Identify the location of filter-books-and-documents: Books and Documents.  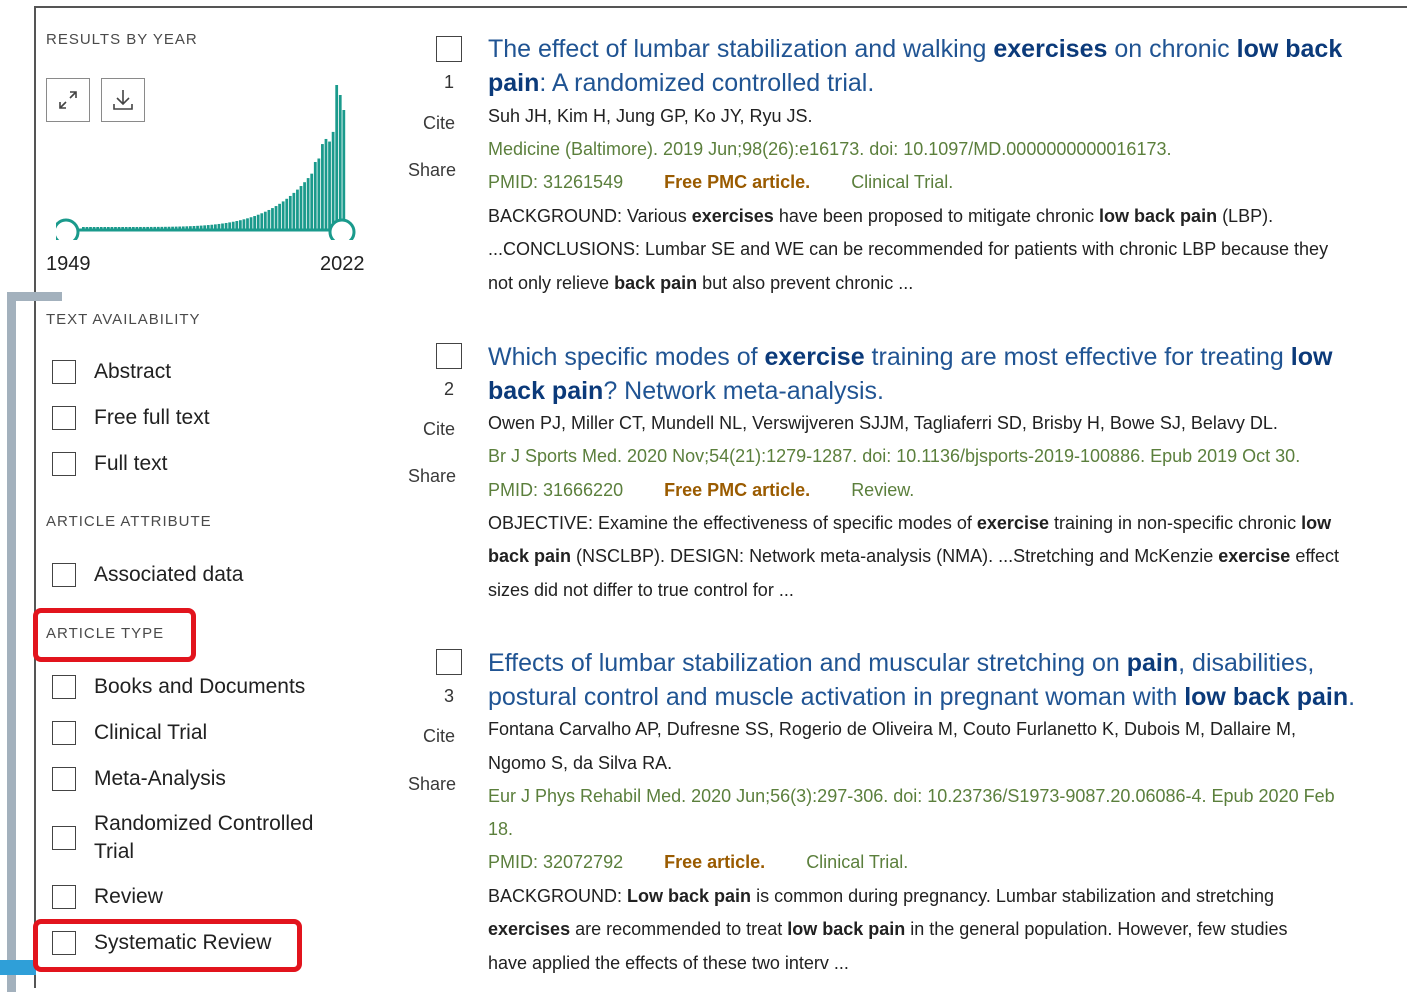
(178, 687).